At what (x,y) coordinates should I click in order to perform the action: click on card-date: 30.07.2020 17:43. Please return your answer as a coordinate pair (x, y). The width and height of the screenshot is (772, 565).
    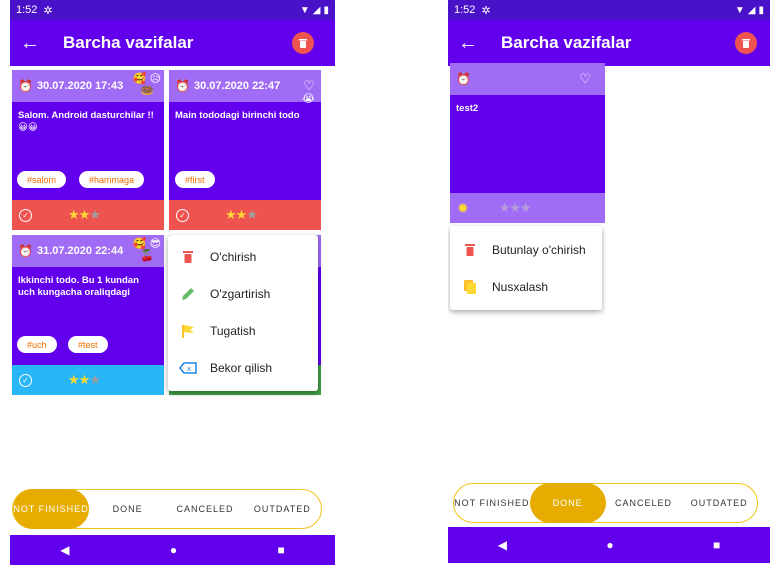
    Looking at the image, I should click on (80, 86).